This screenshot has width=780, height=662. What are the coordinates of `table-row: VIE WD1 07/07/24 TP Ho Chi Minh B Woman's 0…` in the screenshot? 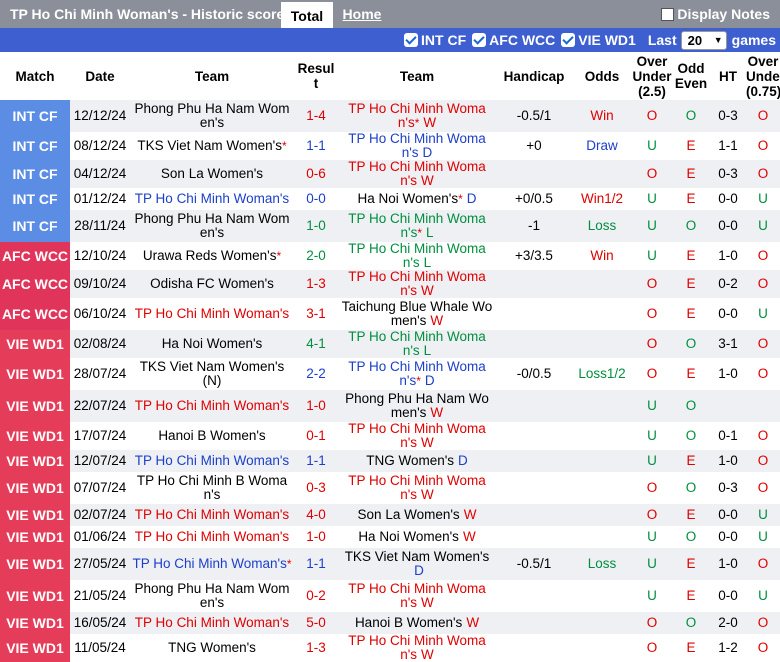 It's located at (390, 488).